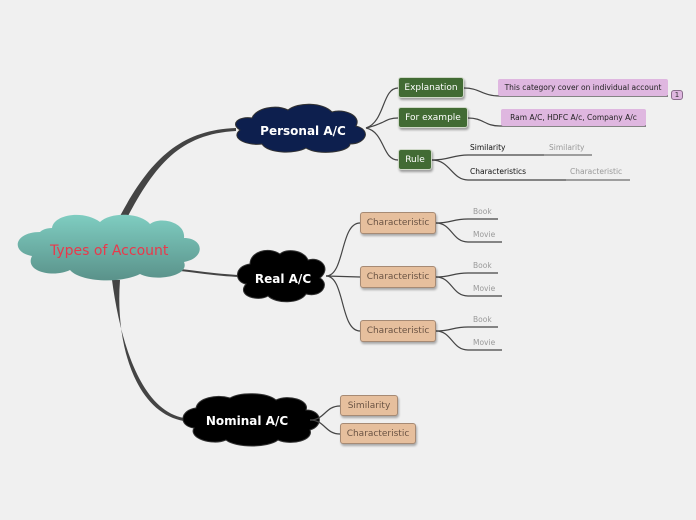  I want to click on topic-rule-label: Rule, so click(415, 159).